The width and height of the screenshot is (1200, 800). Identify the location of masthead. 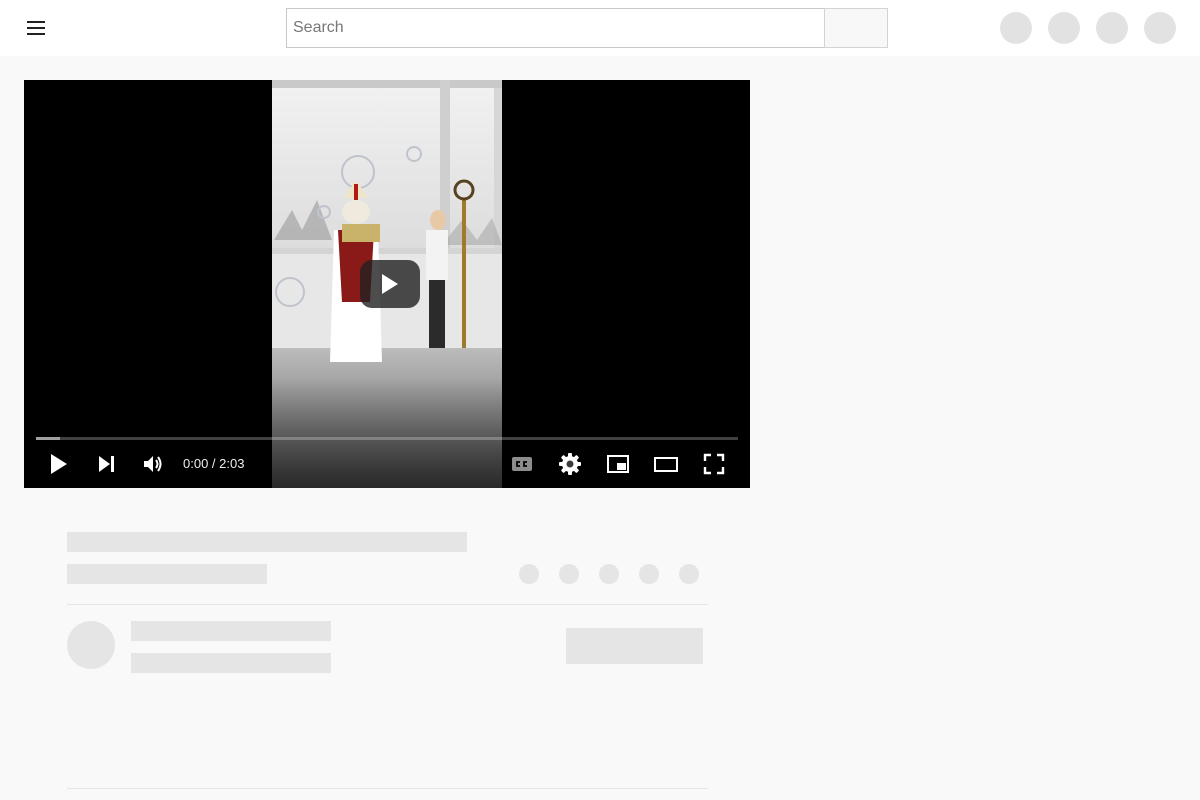
(600, 28).